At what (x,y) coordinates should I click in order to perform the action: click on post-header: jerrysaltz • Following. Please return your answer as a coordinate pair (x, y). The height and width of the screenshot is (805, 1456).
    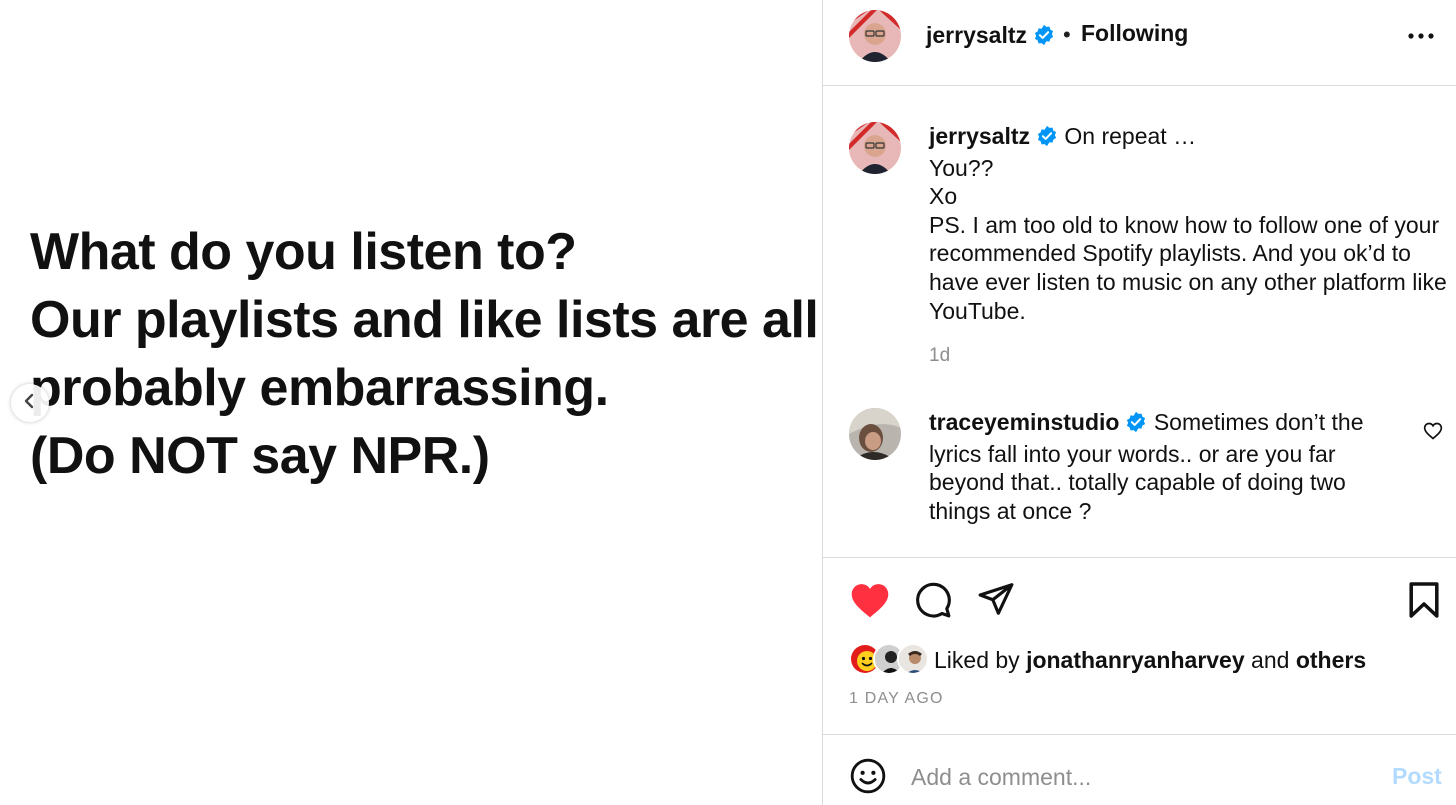
    Looking at the image, I should click on (1139, 43).